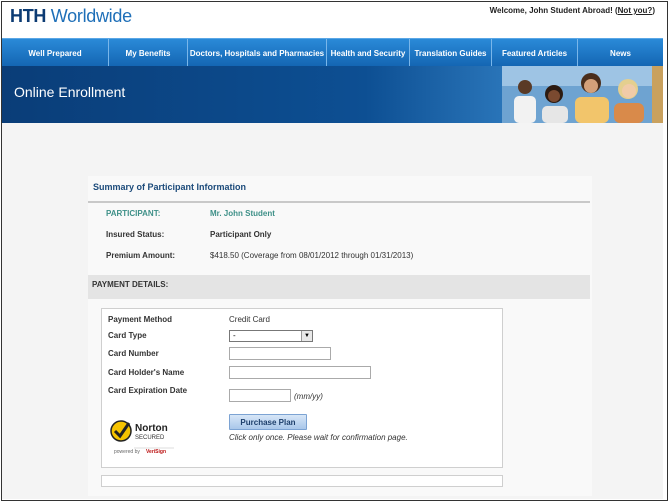 The height and width of the screenshot is (502, 669). I want to click on students-photo, so click(582, 94).